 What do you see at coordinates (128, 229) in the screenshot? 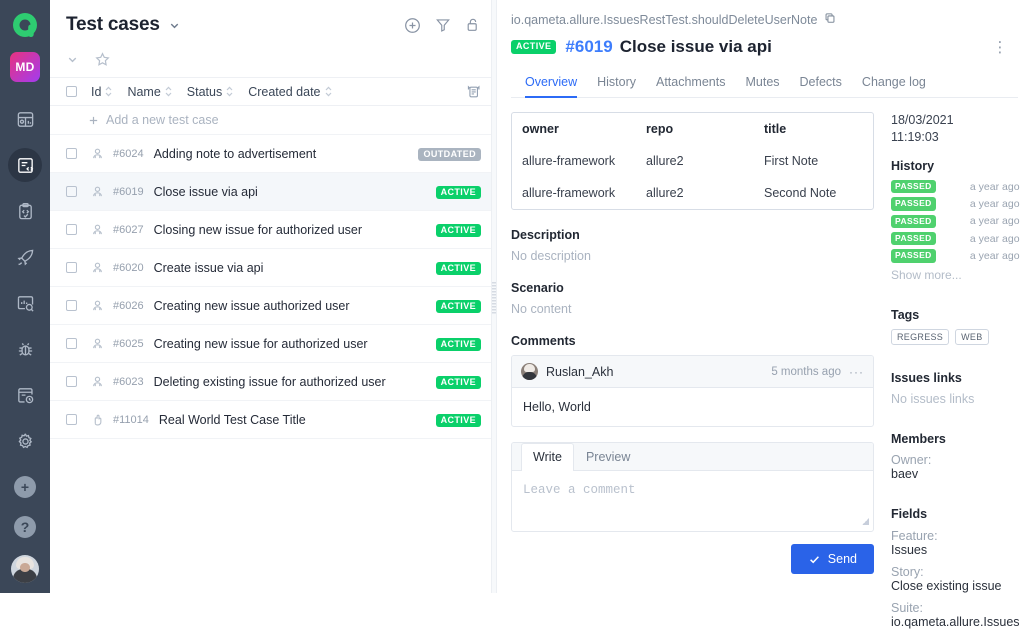
I see `row-id: #6027` at bounding box center [128, 229].